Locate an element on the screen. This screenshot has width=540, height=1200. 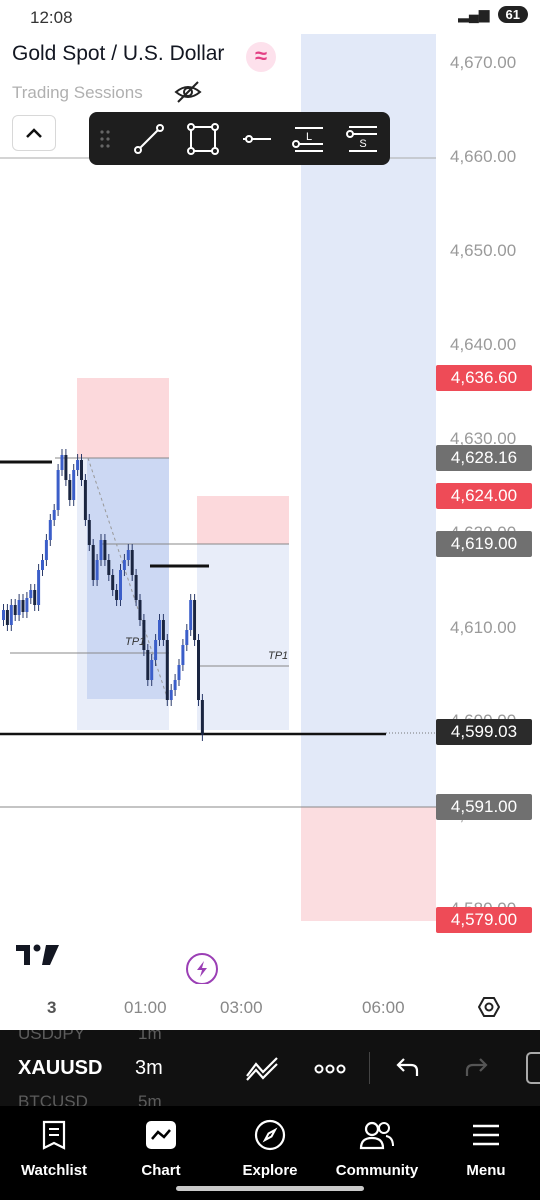
trend-line-icon is located at coordinates (149, 139).